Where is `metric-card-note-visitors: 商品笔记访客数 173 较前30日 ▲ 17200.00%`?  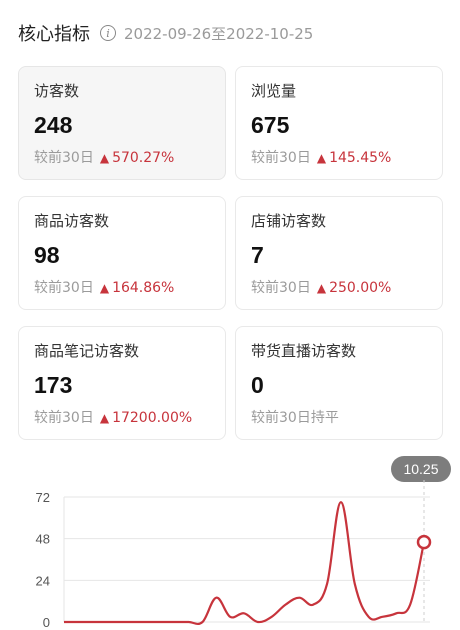 metric-card-note-visitors: 商品笔记访客数 173 较前30日 ▲ 17200.00% is located at coordinates (122, 383).